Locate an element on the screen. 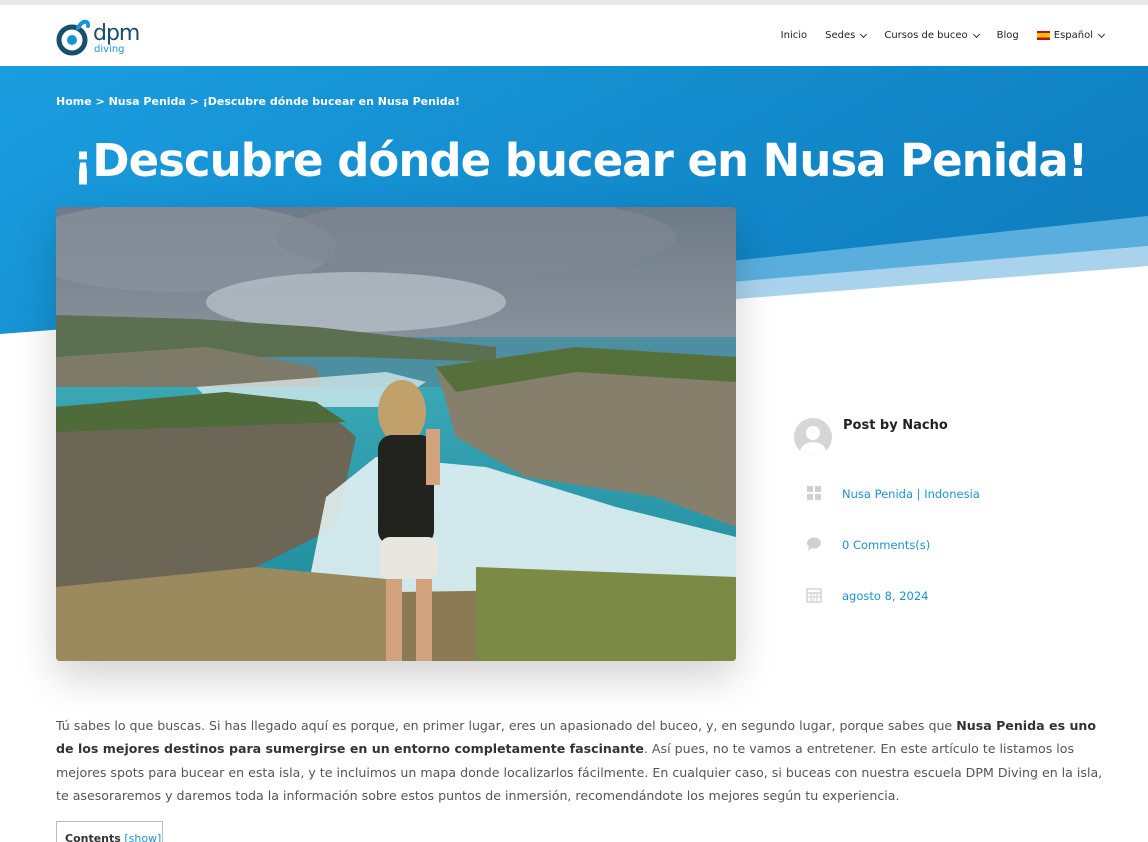 This screenshot has height=842, width=1148. language-selector: Español is located at coordinates (1071, 35).